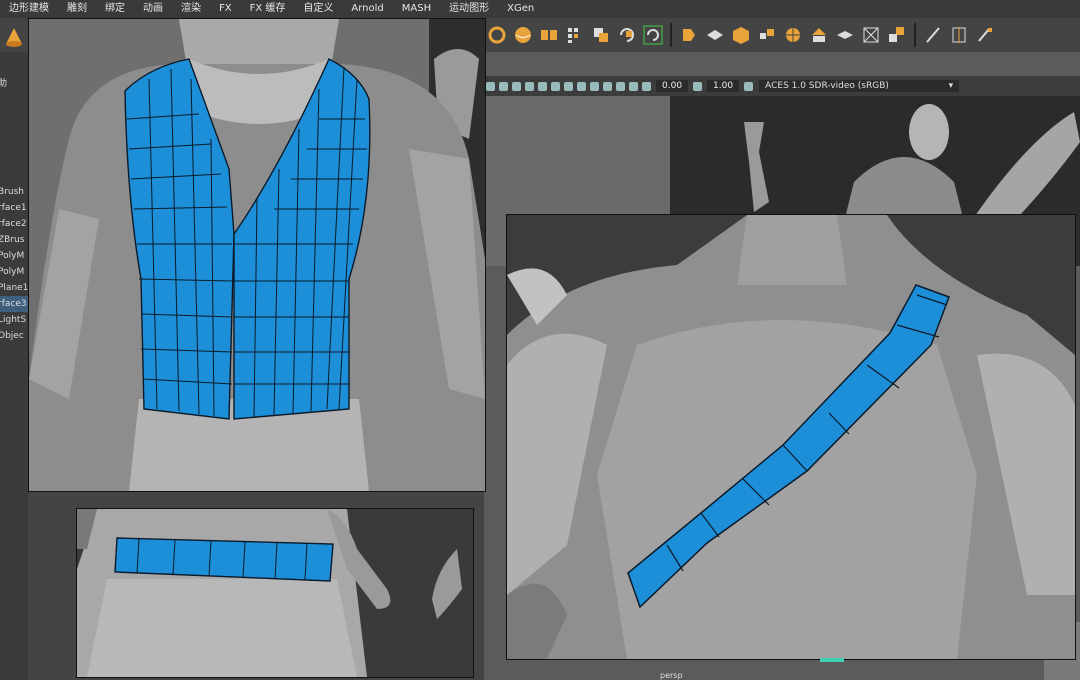 The image size is (1080, 680). I want to click on split-tool-icon, so click(715, 35).